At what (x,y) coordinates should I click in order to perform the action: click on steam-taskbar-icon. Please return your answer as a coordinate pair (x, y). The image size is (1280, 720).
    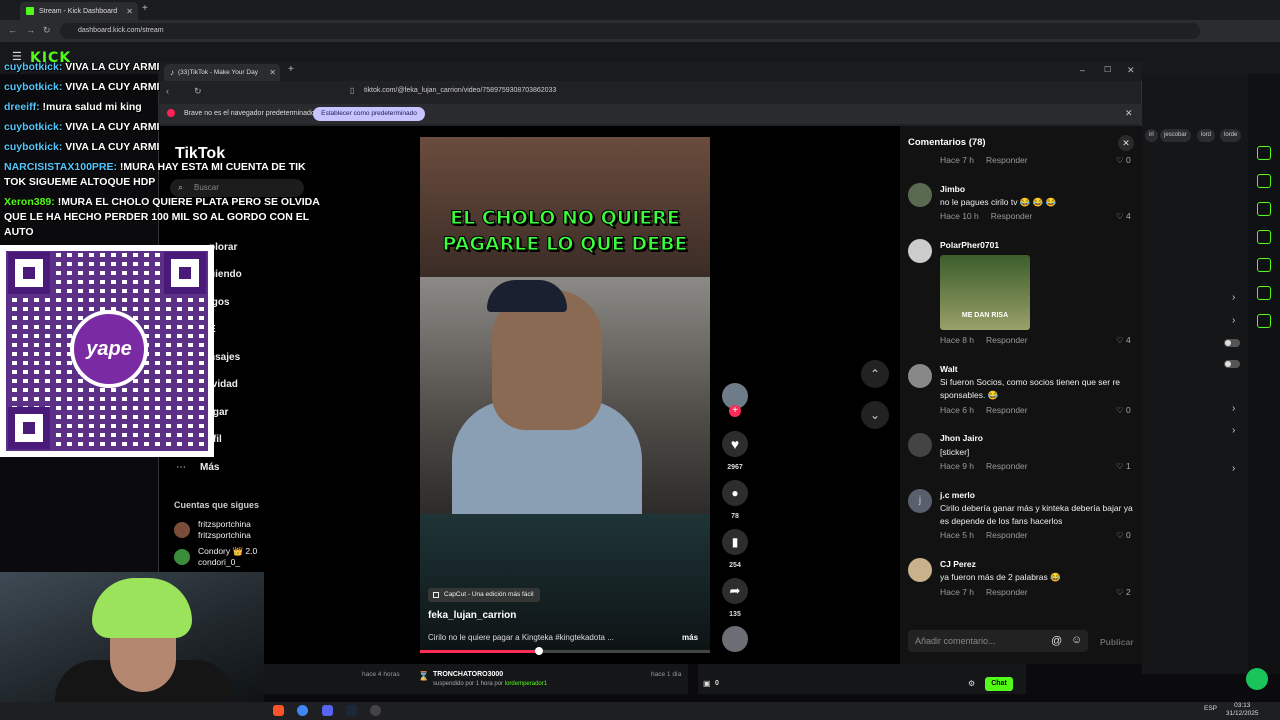
    Looking at the image, I should click on (351, 710).